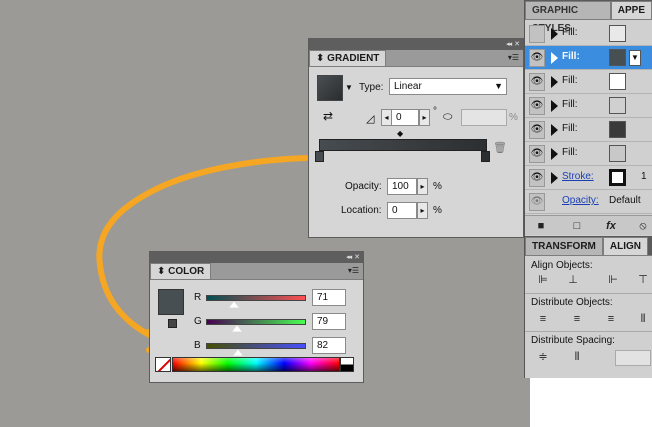  What do you see at coordinates (405, 117) in the screenshot?
I see `angle-input: 0` at bounding box center [405, 117].